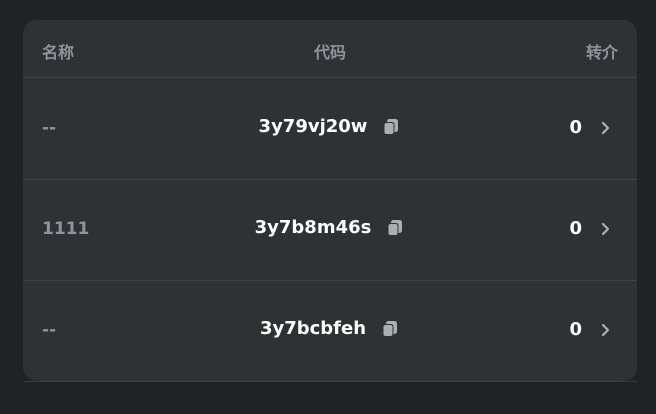 The image size is (656, 414). Describe the element at coordinates (313, 328) in the screenshot. I see `referral-code: 3y7bcbfeh` at that location.